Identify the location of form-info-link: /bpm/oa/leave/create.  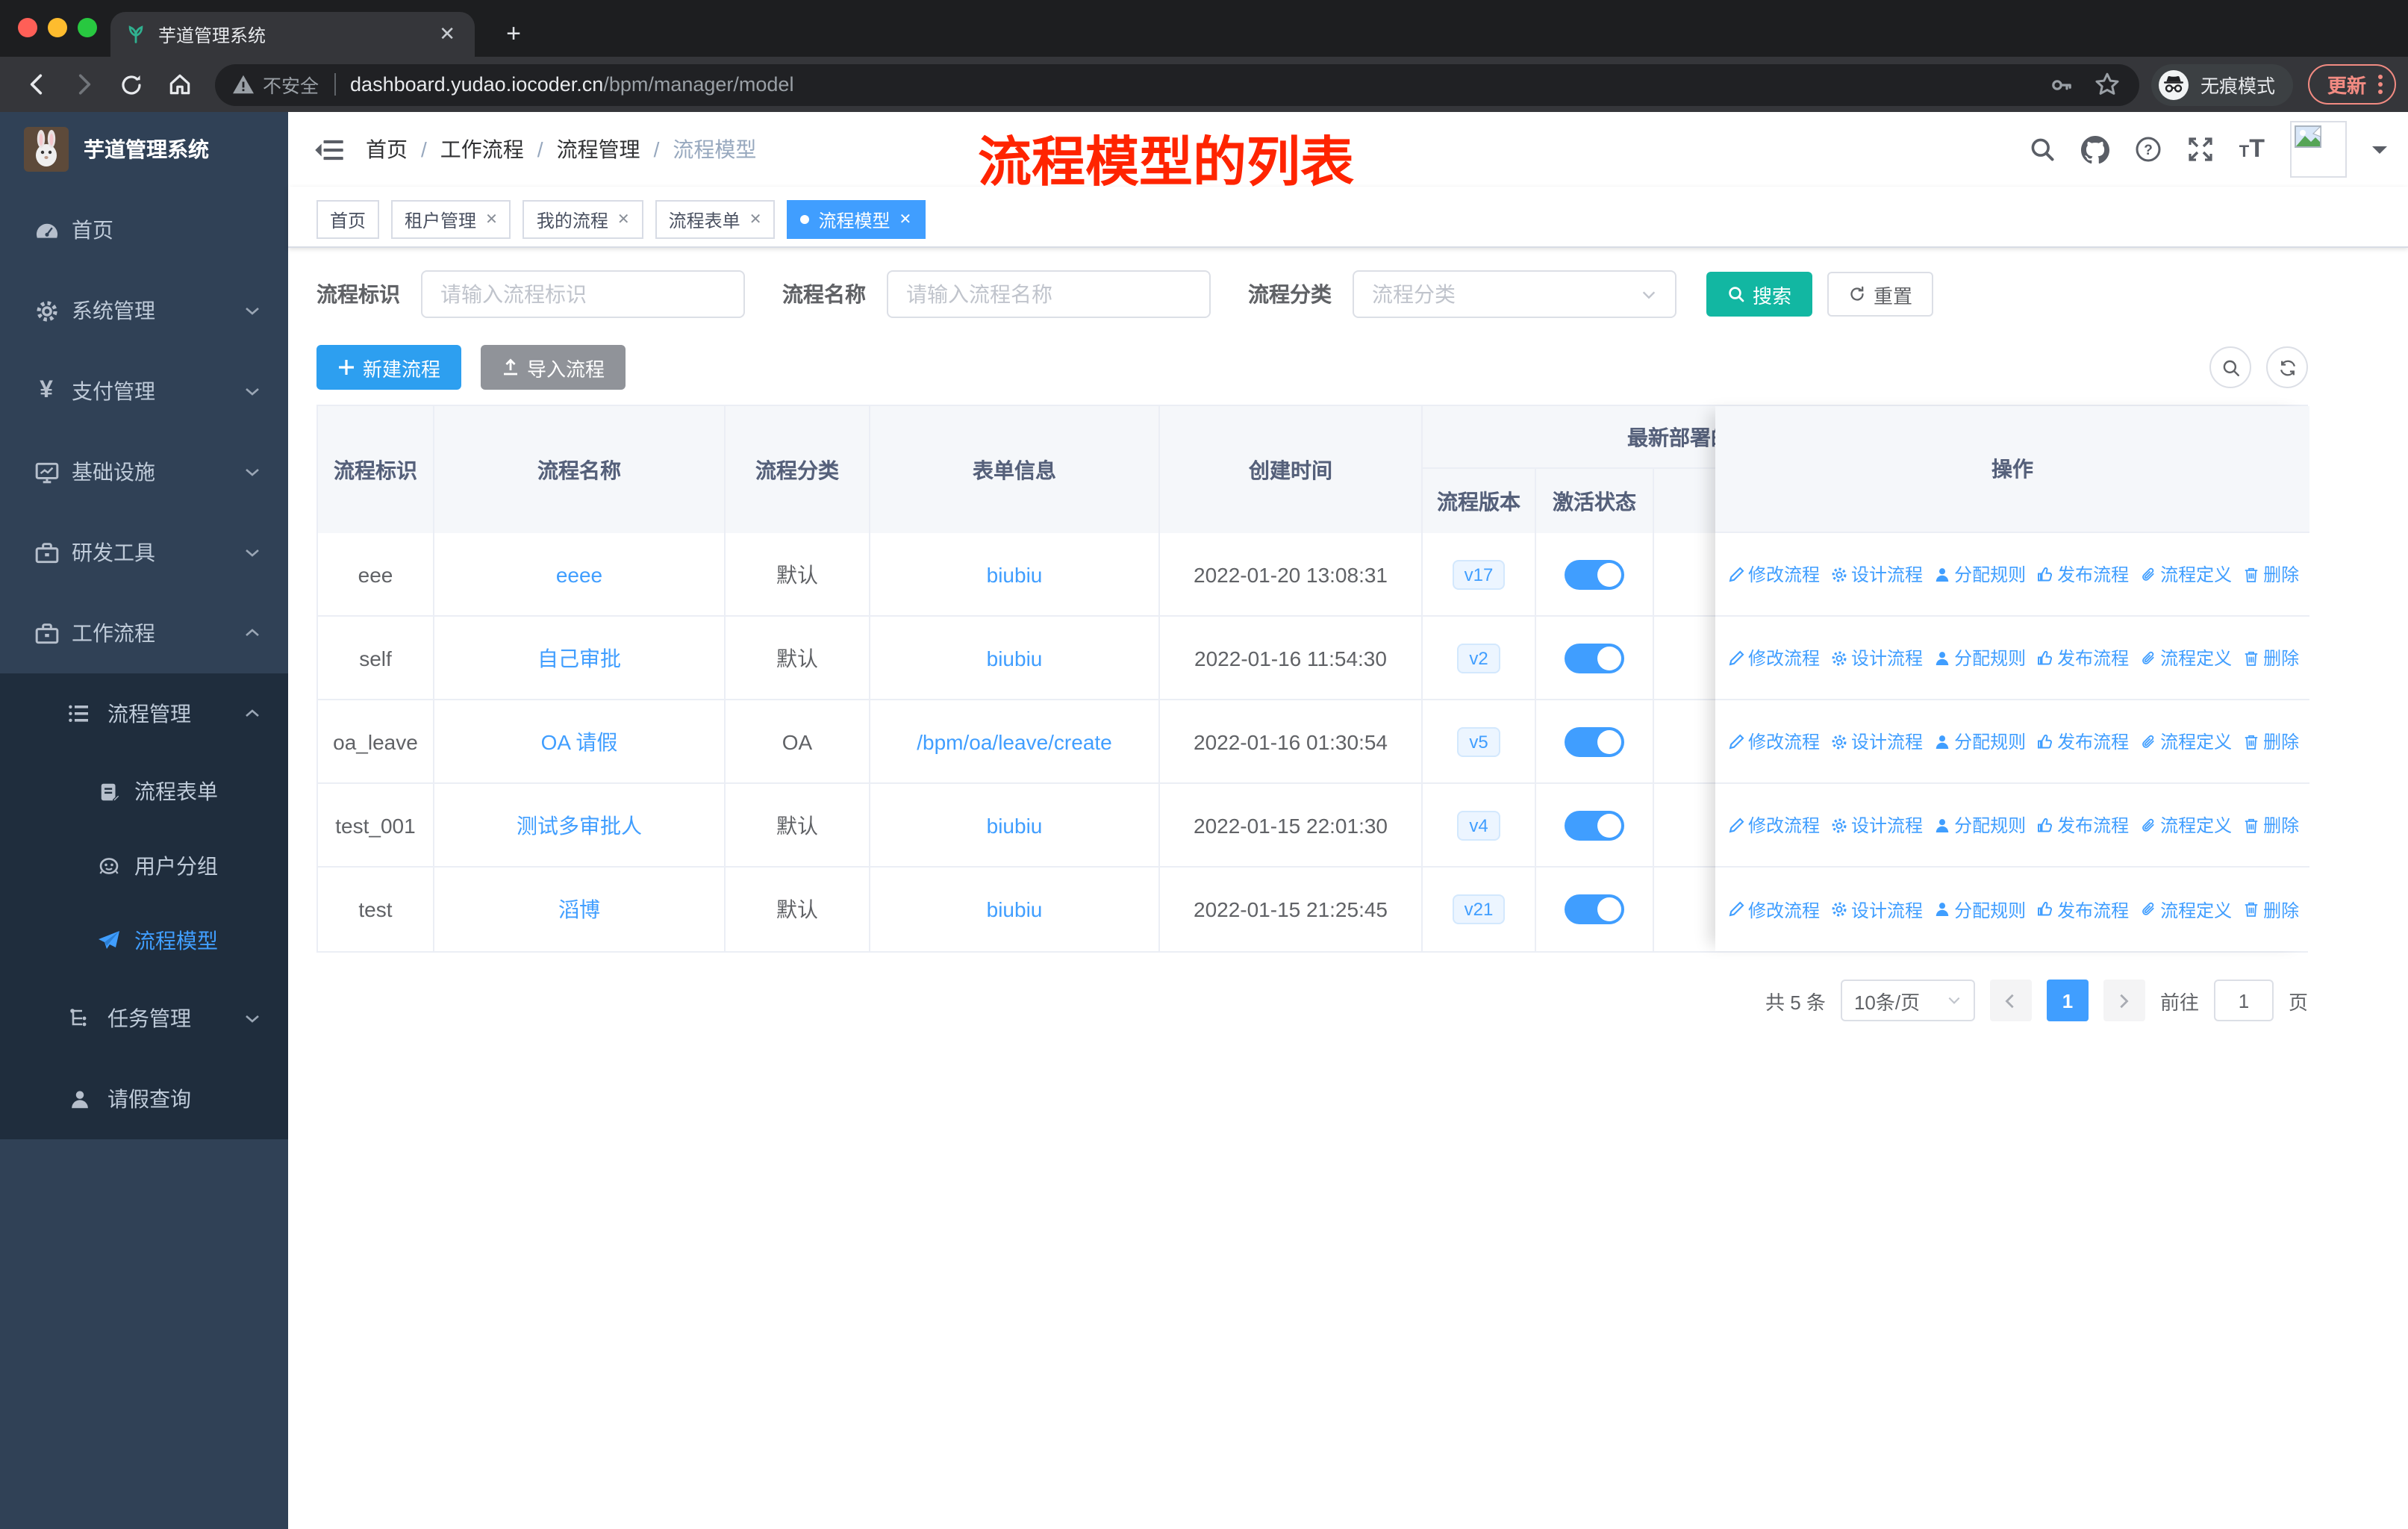
(1014, 742).